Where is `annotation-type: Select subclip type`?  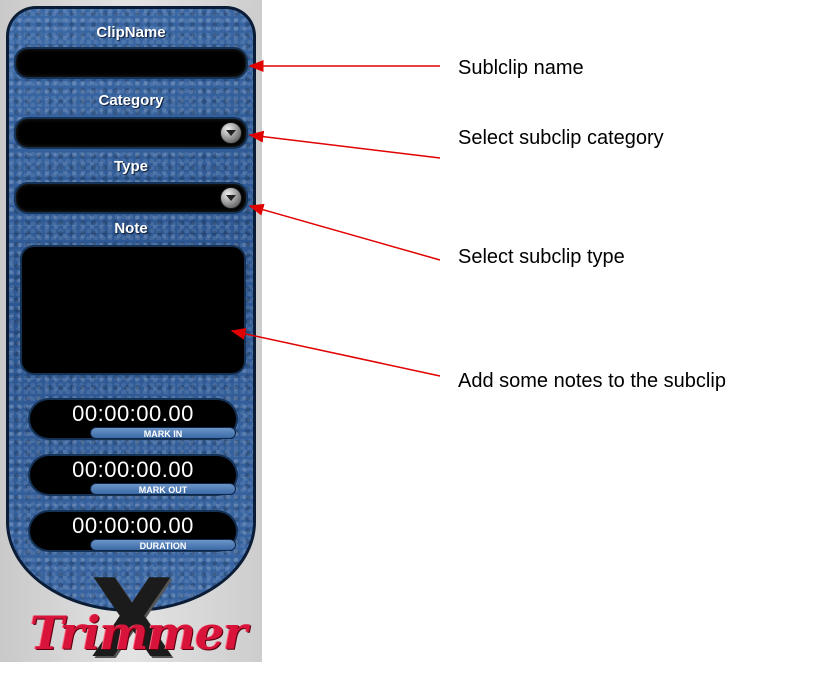
annotation-type: Select subclip type is located at coordinates (541, 257).